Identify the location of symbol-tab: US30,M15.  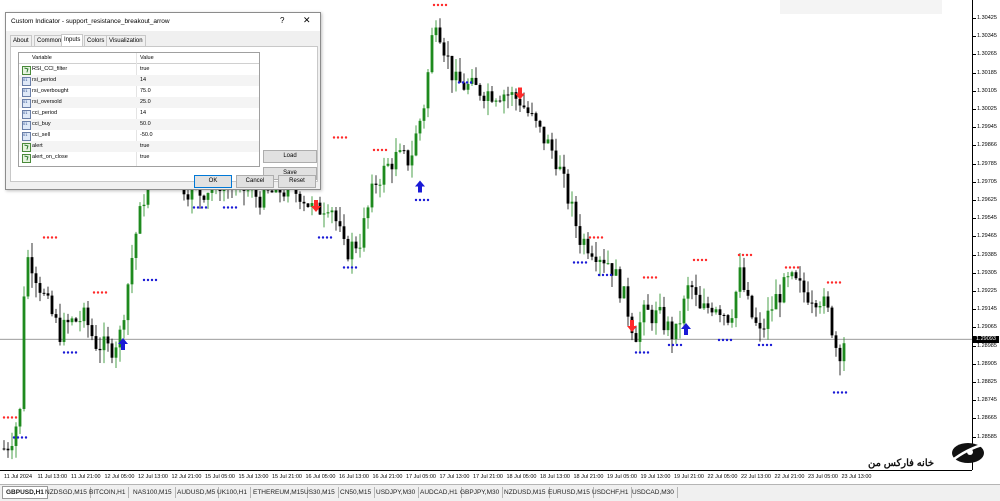
(320, 492).